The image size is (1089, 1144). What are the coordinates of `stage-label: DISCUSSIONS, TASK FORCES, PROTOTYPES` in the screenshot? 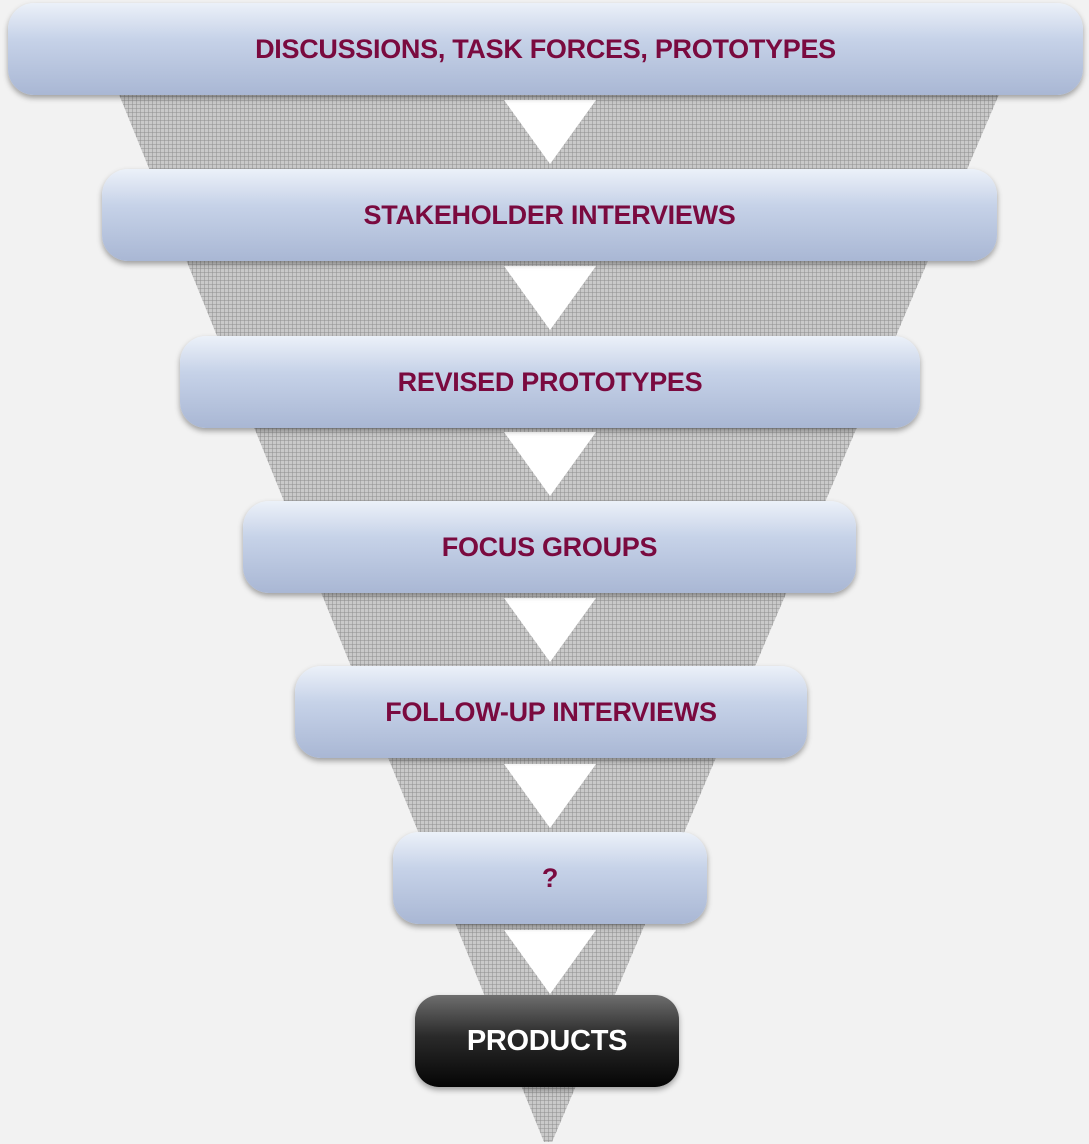 It's located at (545, 48).